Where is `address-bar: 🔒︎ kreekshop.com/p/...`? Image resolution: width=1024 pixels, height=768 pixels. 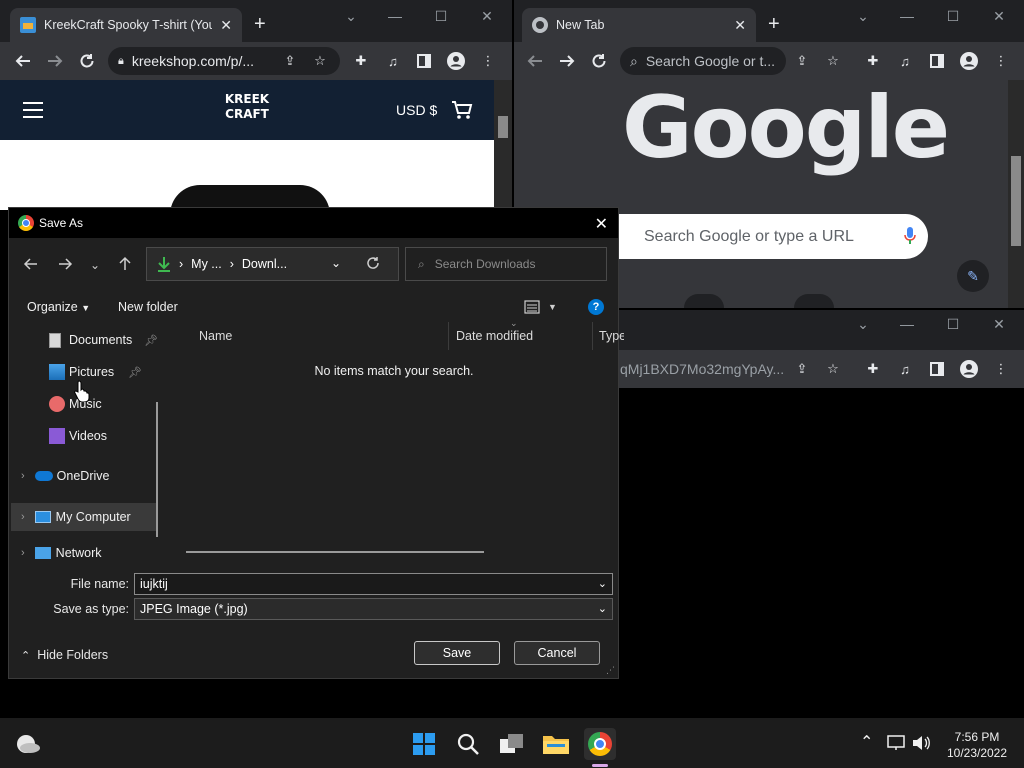
address-bar: 🔒︎ kreekshop.com/p/... is located at coordinates (224, 61).